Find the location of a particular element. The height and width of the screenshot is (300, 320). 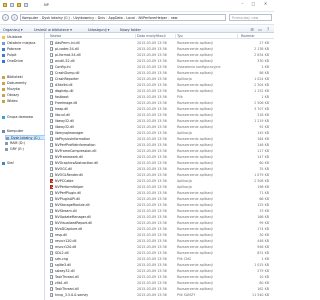

column-size: Rozmiar is located at coordinates (248, 36).